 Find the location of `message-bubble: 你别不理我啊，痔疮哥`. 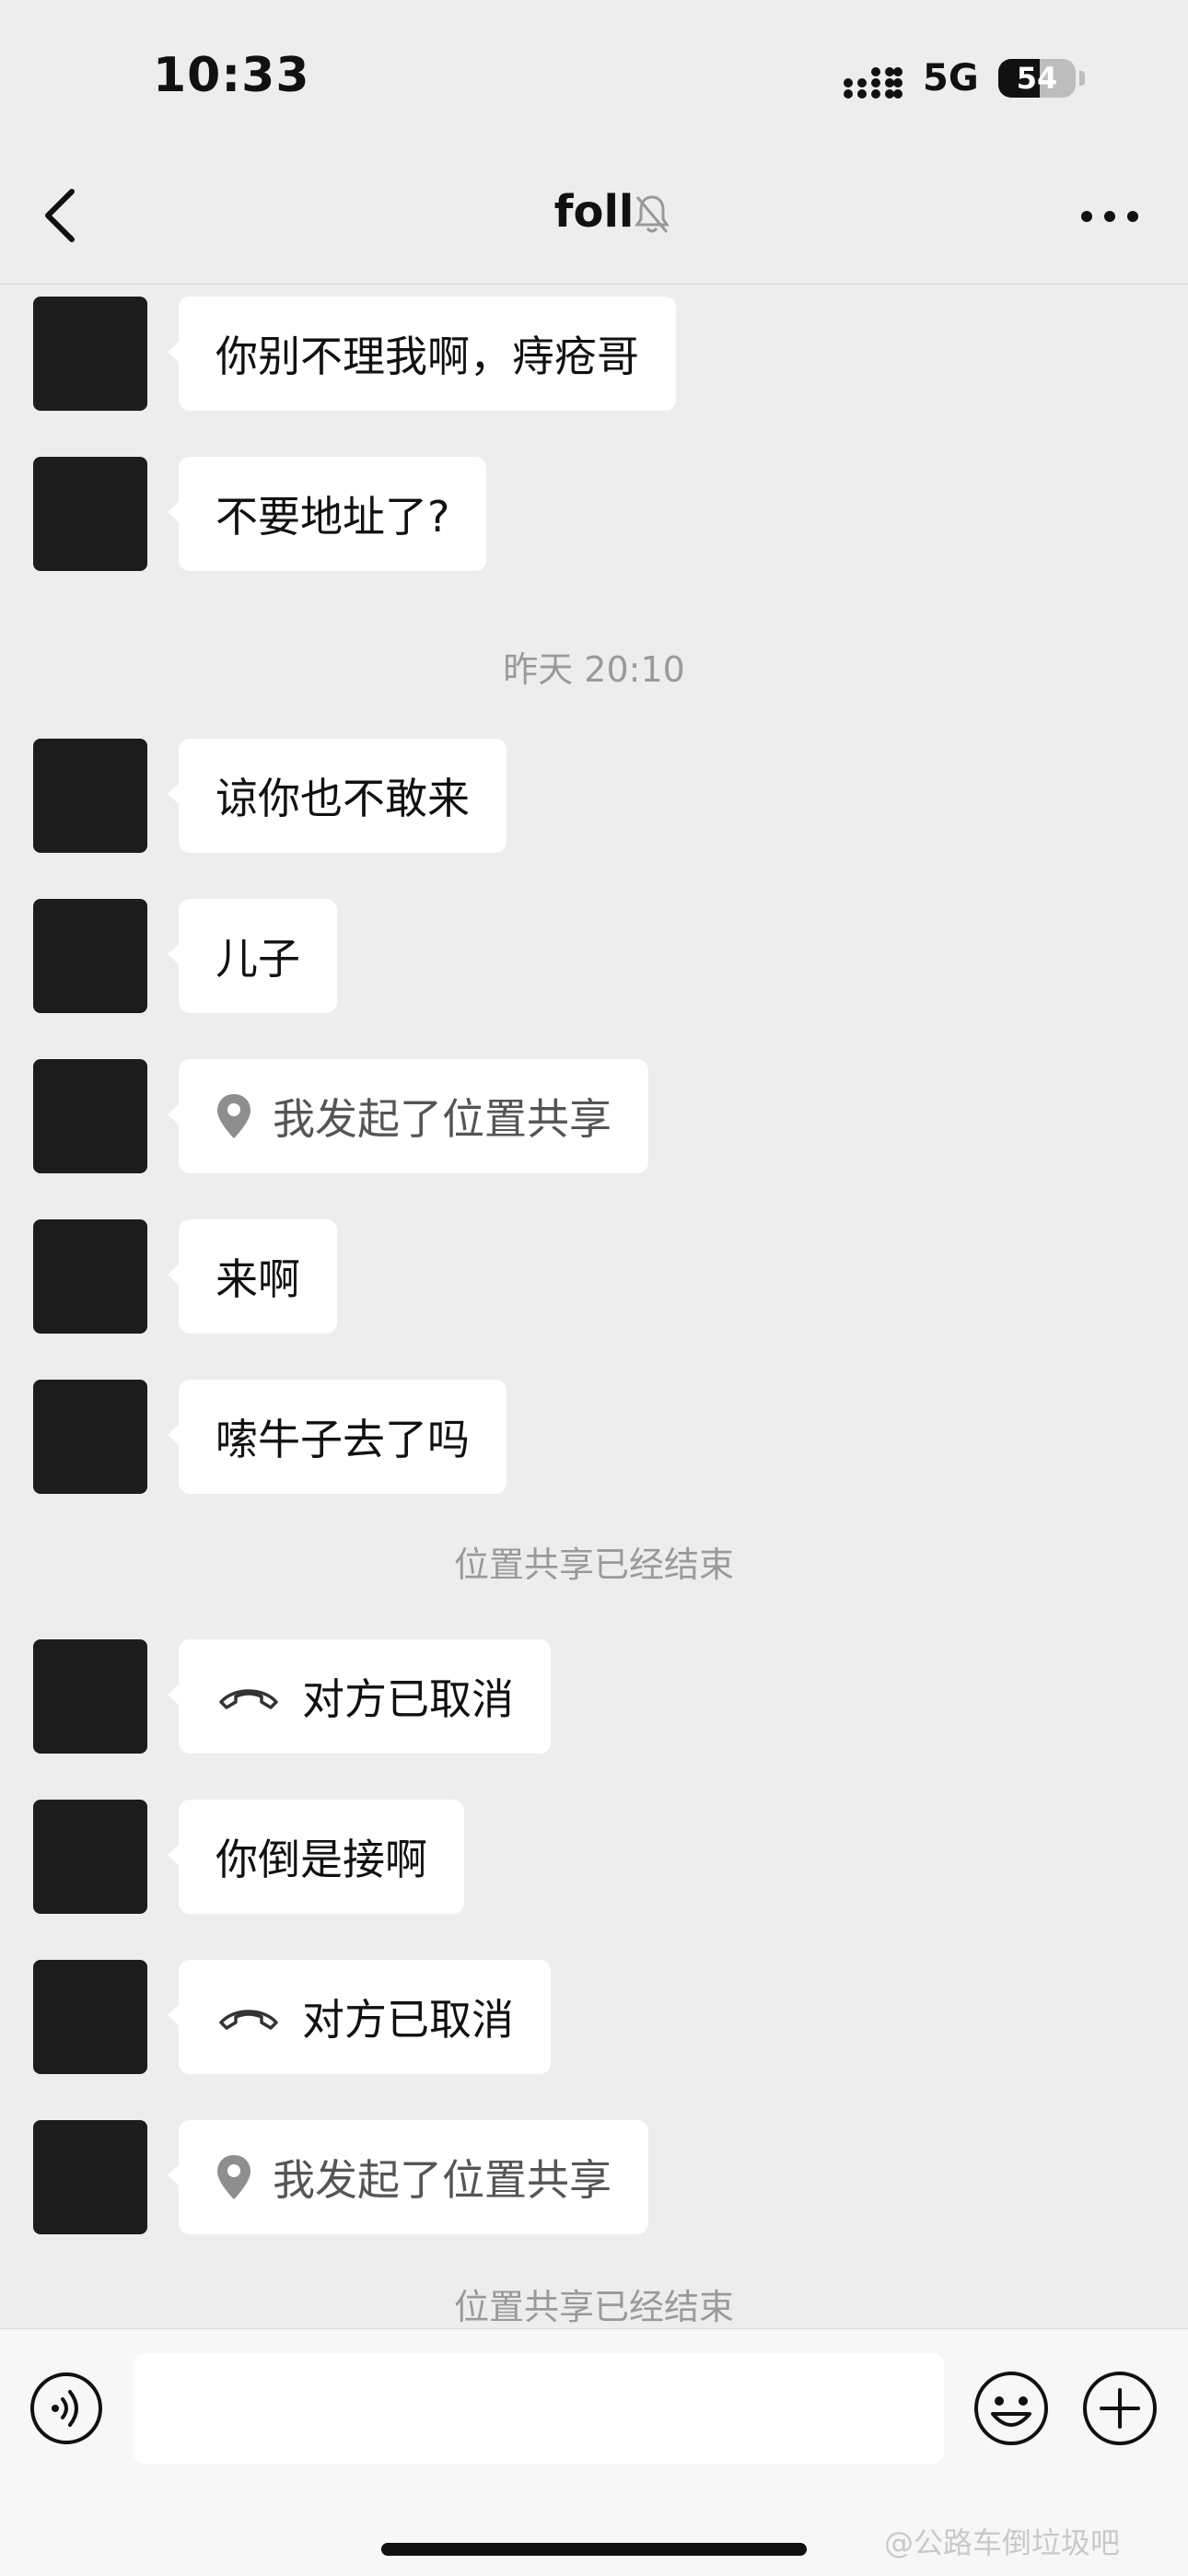

message-bubble: 你别不理我啊，痔疮哥 is located at coordinates (422, 354).